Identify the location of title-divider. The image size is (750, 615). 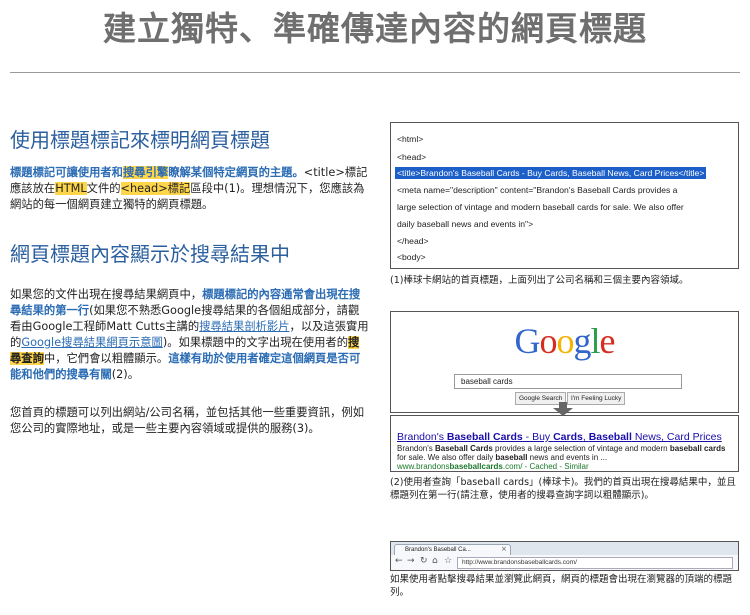
(375, 72).